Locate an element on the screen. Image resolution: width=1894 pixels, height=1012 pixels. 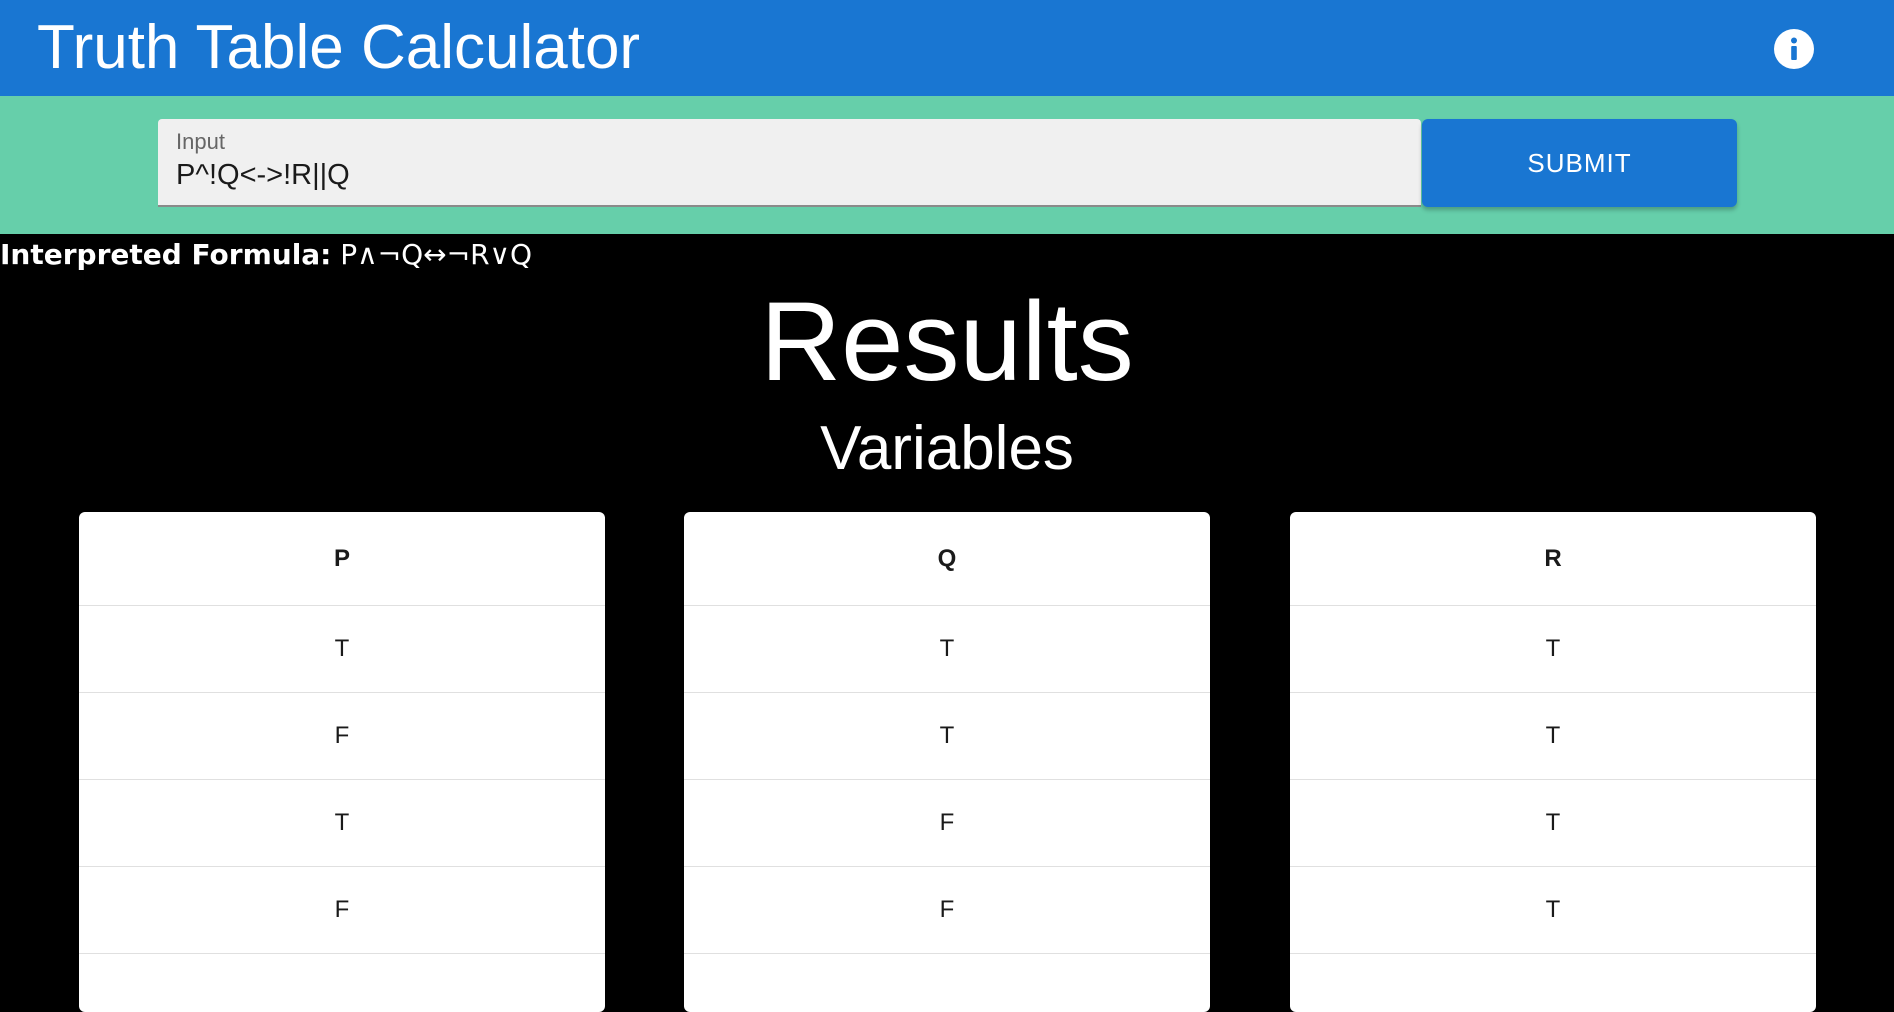
variable-table-p: P T F T F is located at coordinates (342, 762).